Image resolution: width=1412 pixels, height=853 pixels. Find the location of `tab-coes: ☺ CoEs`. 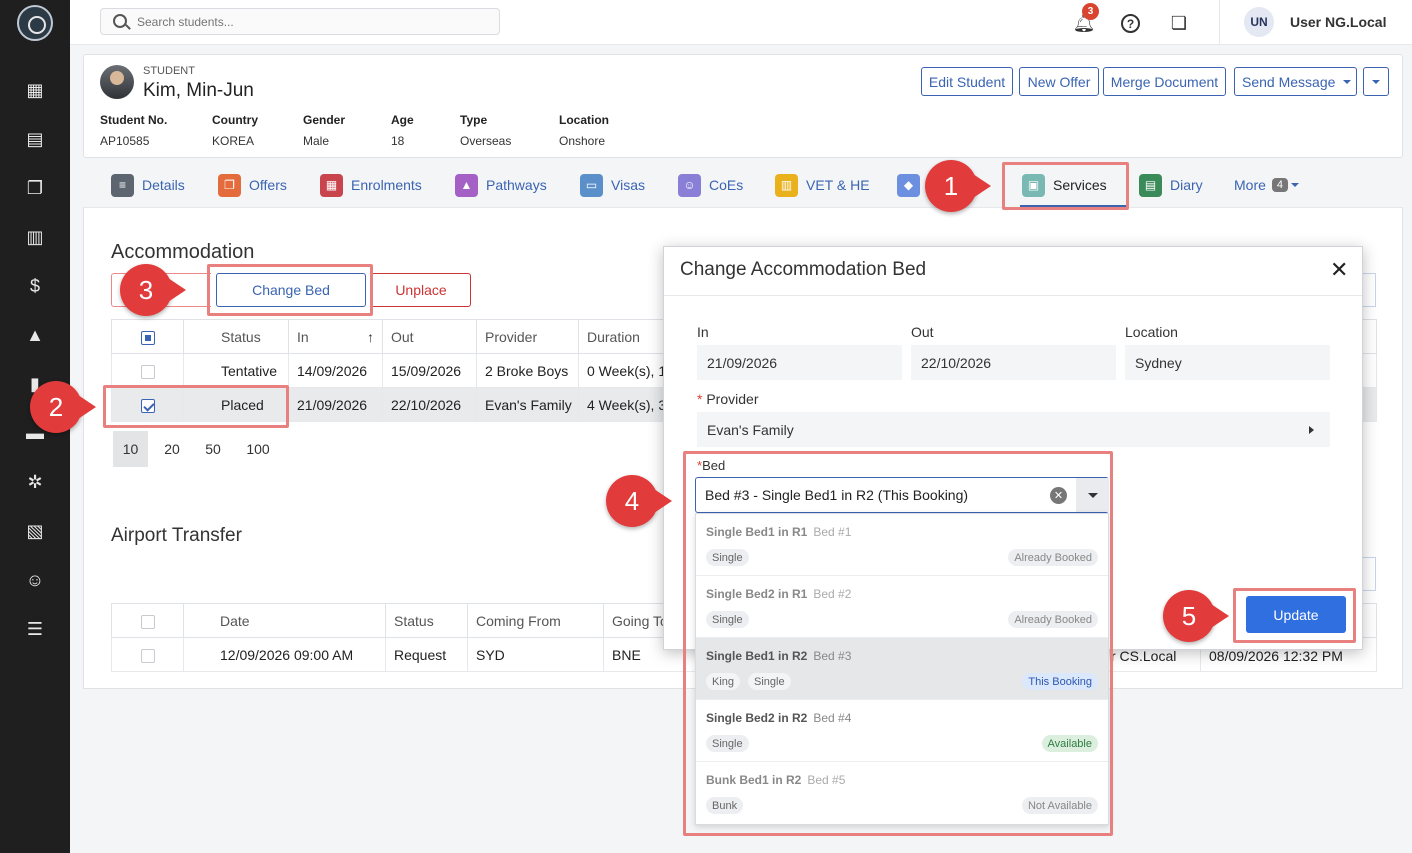

tab-coes: ☺ CoEs is located at coordinates (710, 185).